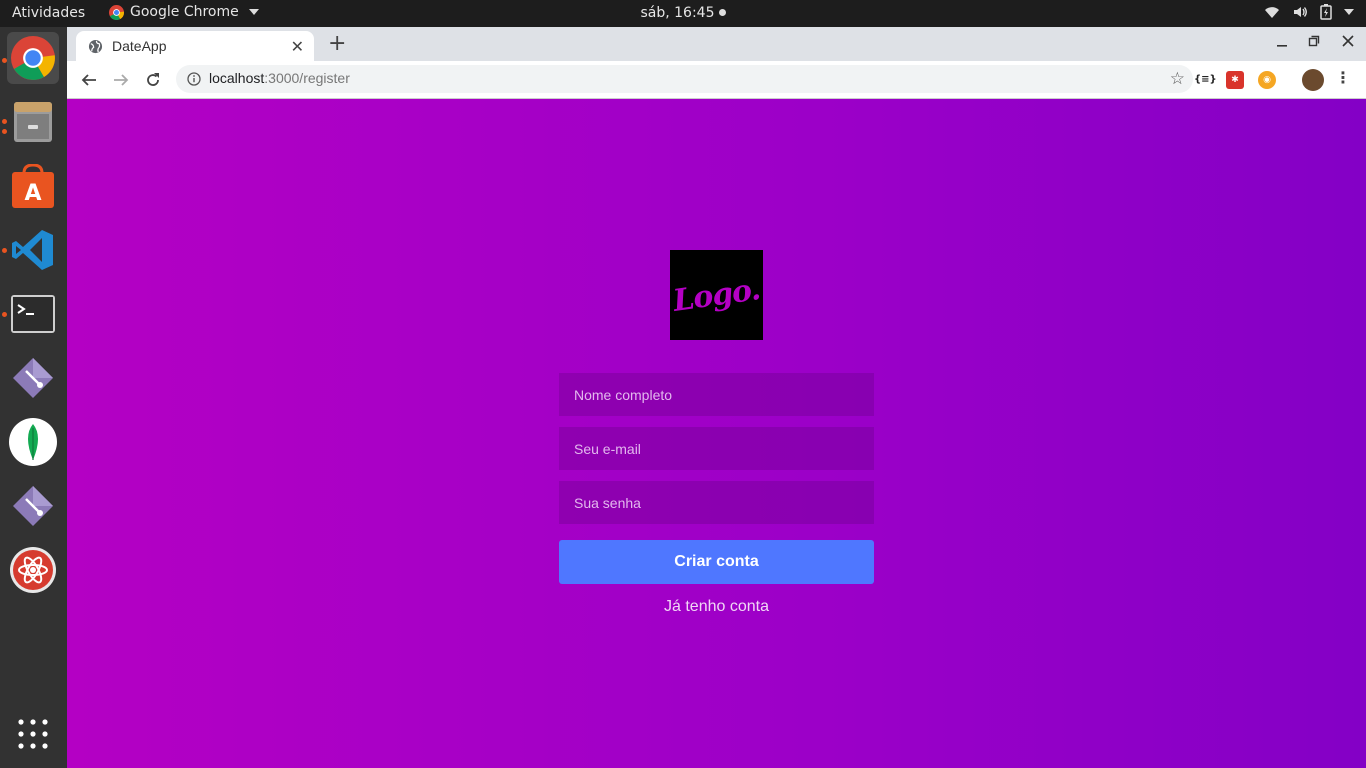 Image resolution: width=1366 pixels, height=768 pixels. What do you see at coordinates (33, 314) in the screenshot?
I see `dock-terminal-icon` at bounding box center [33, 314].